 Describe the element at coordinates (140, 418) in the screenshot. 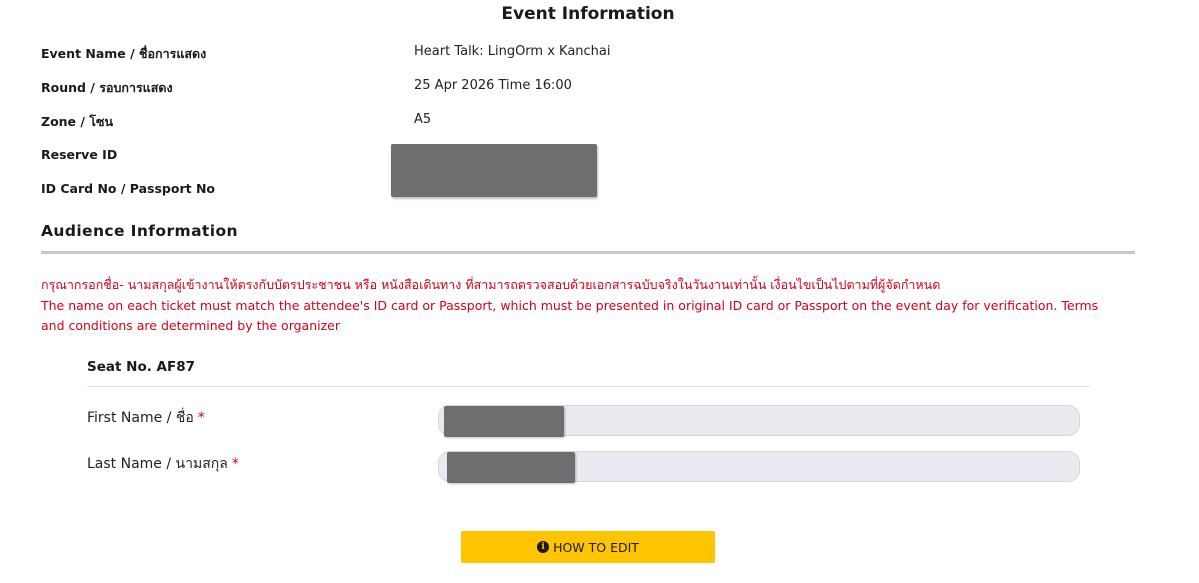

I see `first-name-label-text: First Name / ชื่อ` at that location.